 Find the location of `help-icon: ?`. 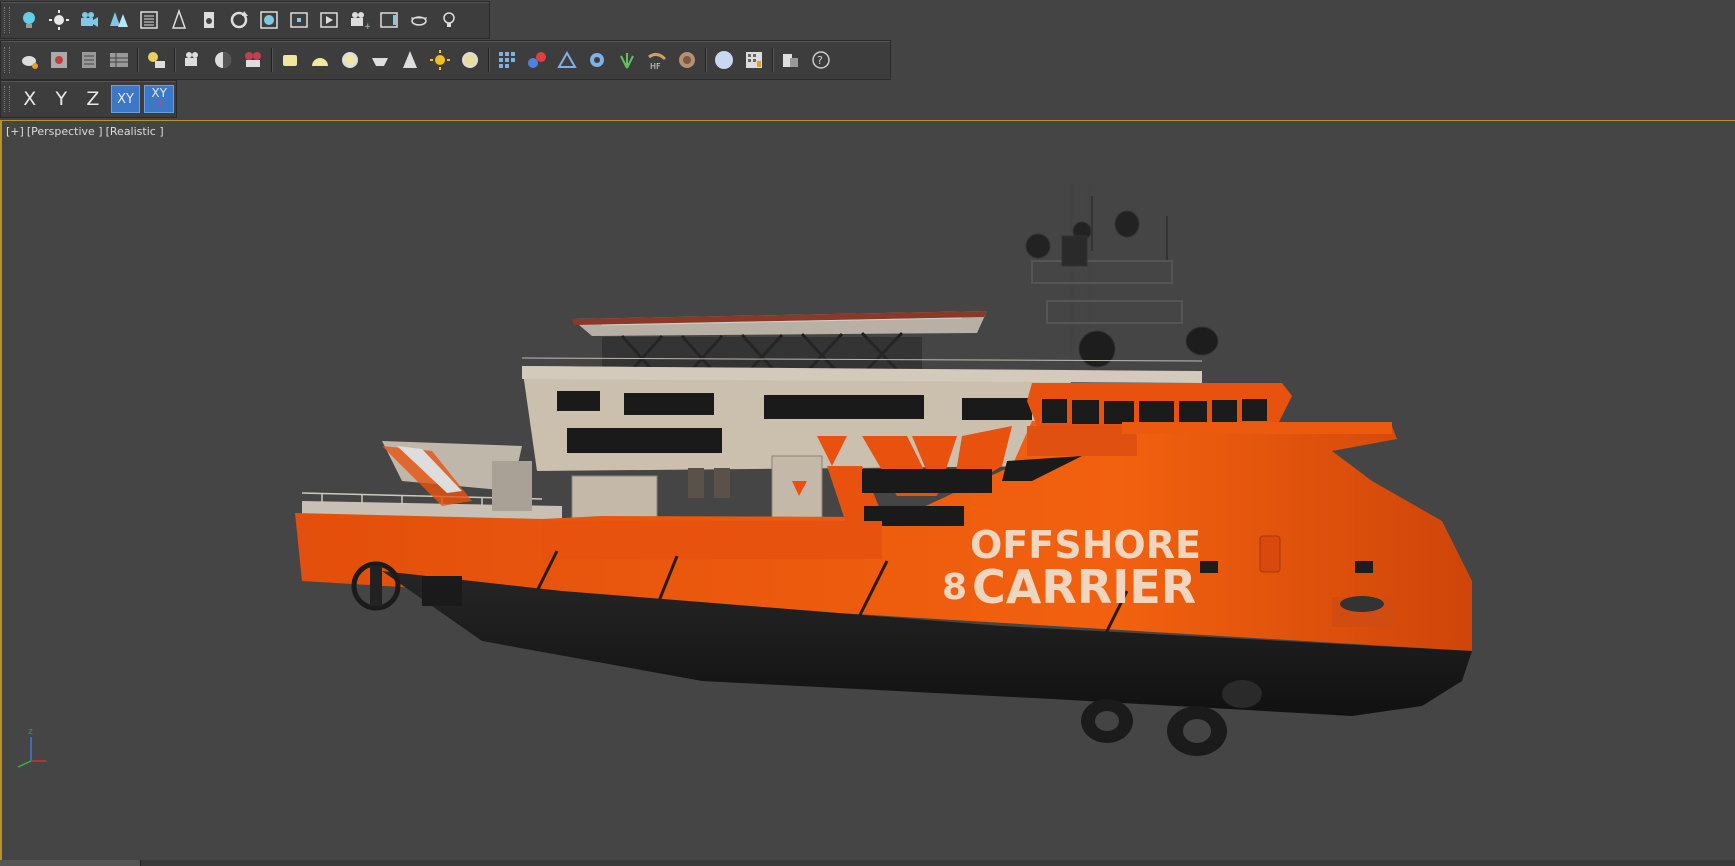

help-icon: ? is located at coordinates (821, 60).